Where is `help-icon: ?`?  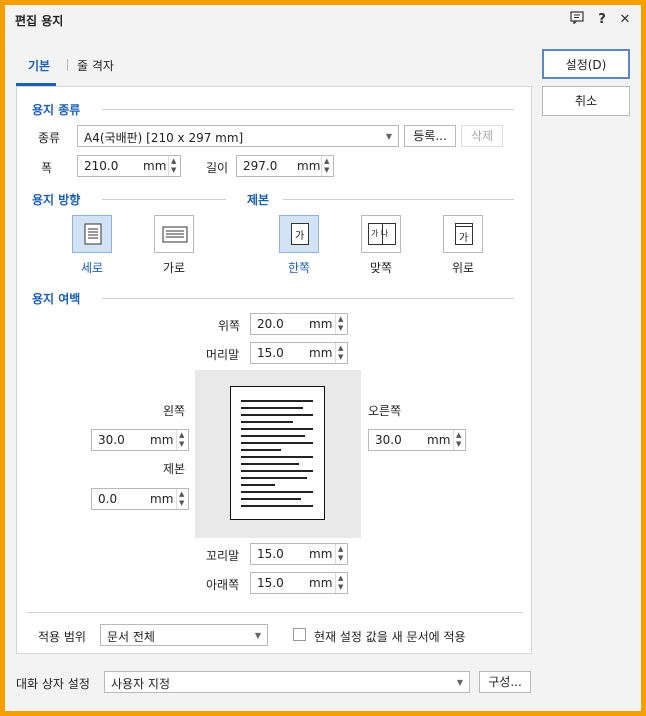 help-icon: ? is located at coordinates (602, 20).